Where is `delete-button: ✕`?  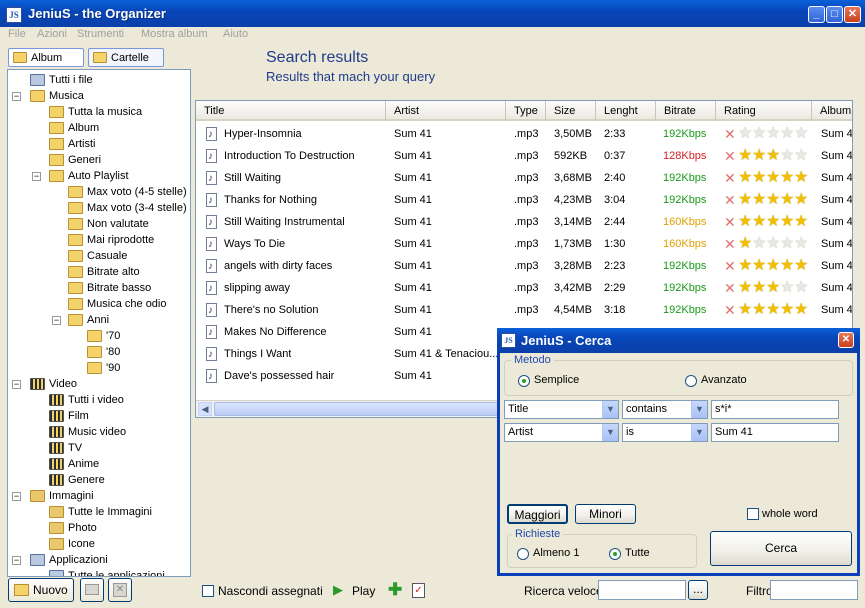 delete-button: ✕ is located at coordinates (120, 590).